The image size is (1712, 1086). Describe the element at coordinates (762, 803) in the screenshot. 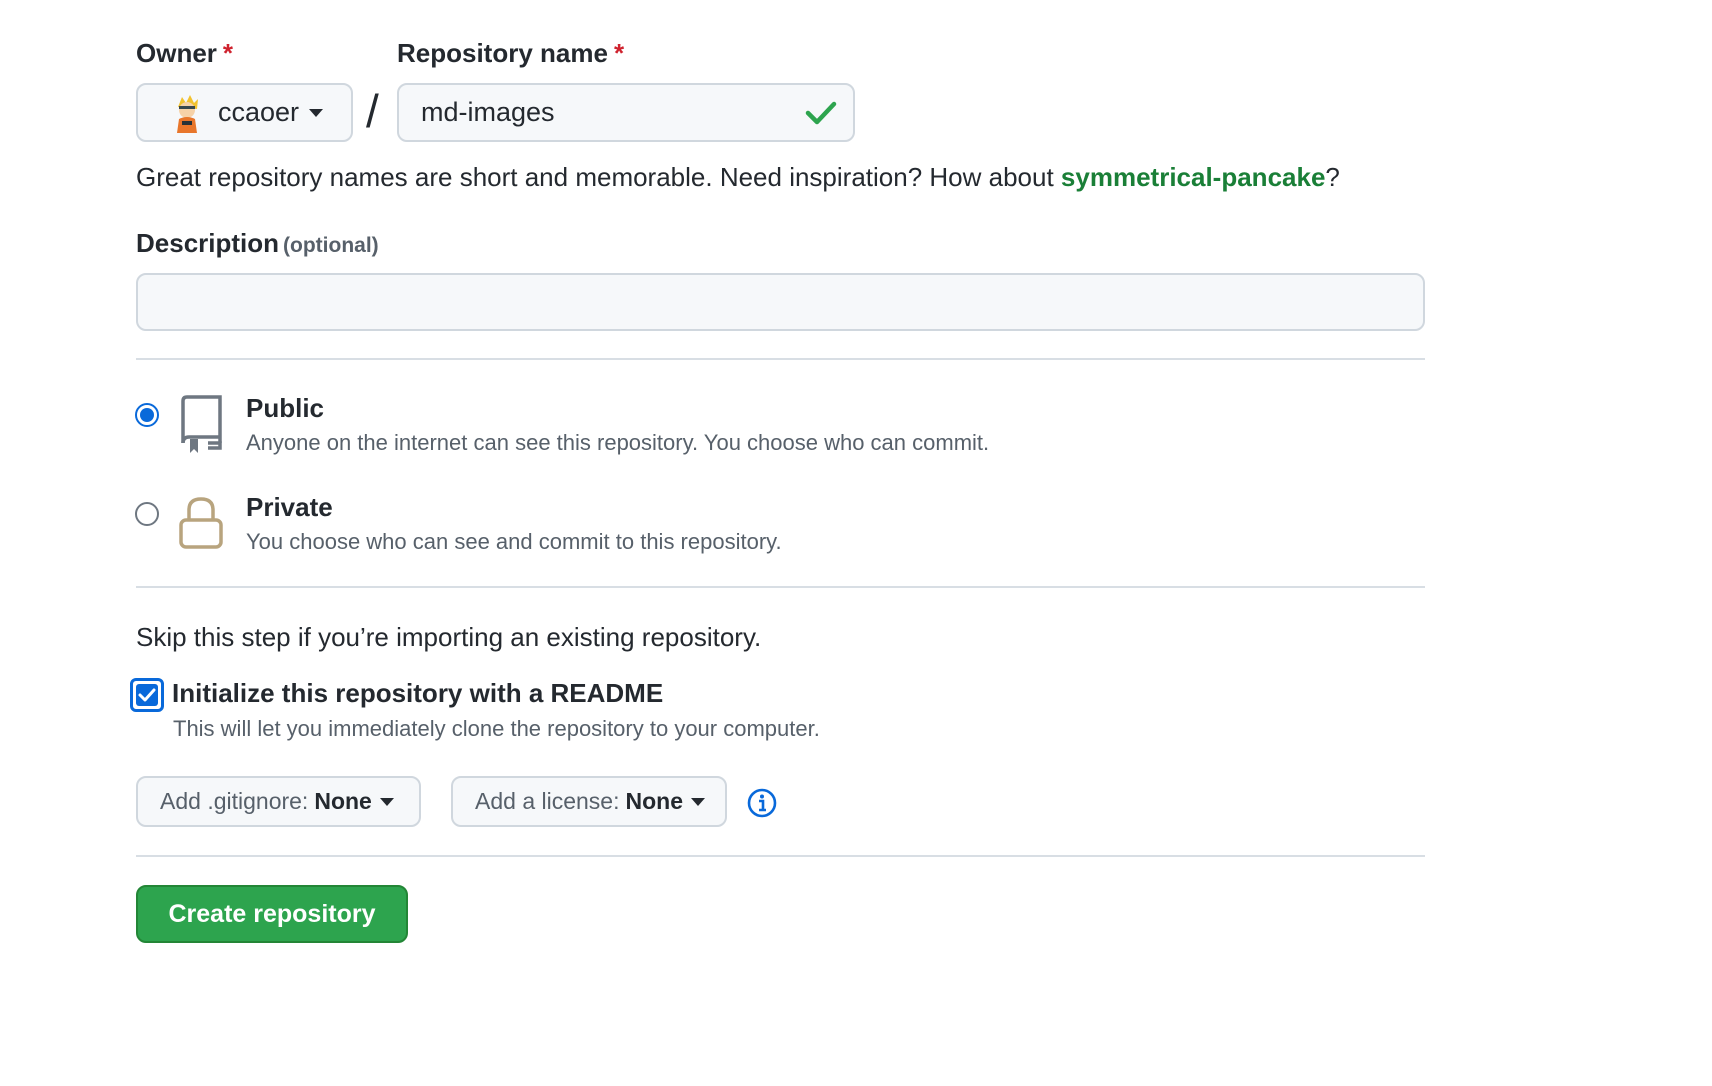

I see `info-icon` at that location.